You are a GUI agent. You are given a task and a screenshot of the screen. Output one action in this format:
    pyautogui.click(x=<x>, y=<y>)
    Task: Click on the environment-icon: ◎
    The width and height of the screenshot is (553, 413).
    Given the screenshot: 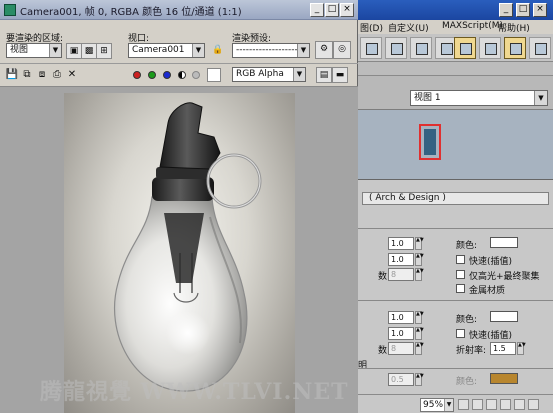 What is the action you would take?
    pyautogui.click(x=342, y=50)
    